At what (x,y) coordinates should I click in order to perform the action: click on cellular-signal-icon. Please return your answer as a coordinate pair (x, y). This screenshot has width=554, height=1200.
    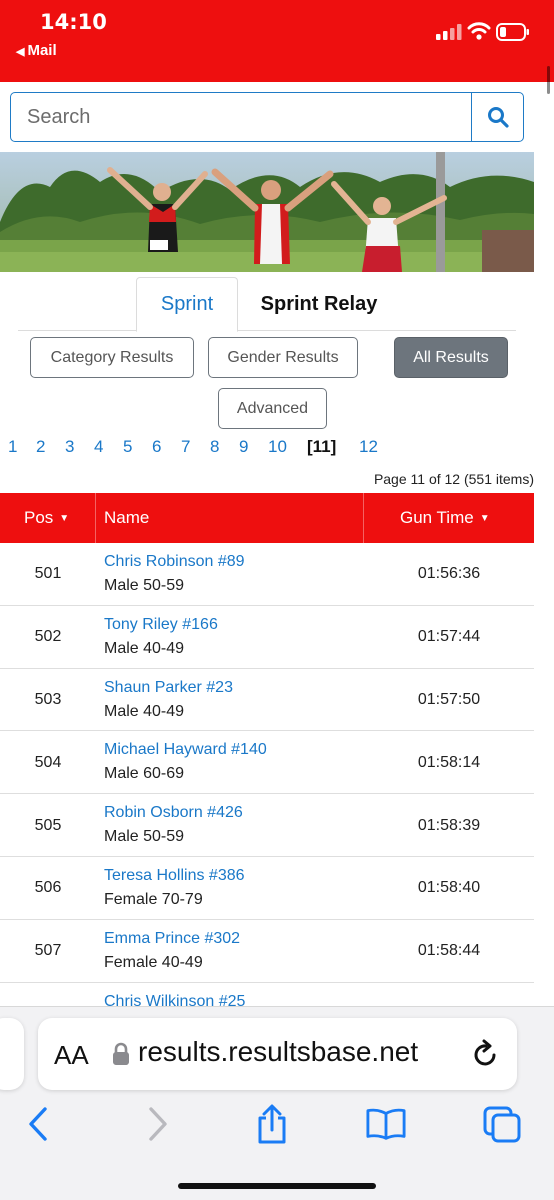
    Looking at the image, I should click on (449, 32).